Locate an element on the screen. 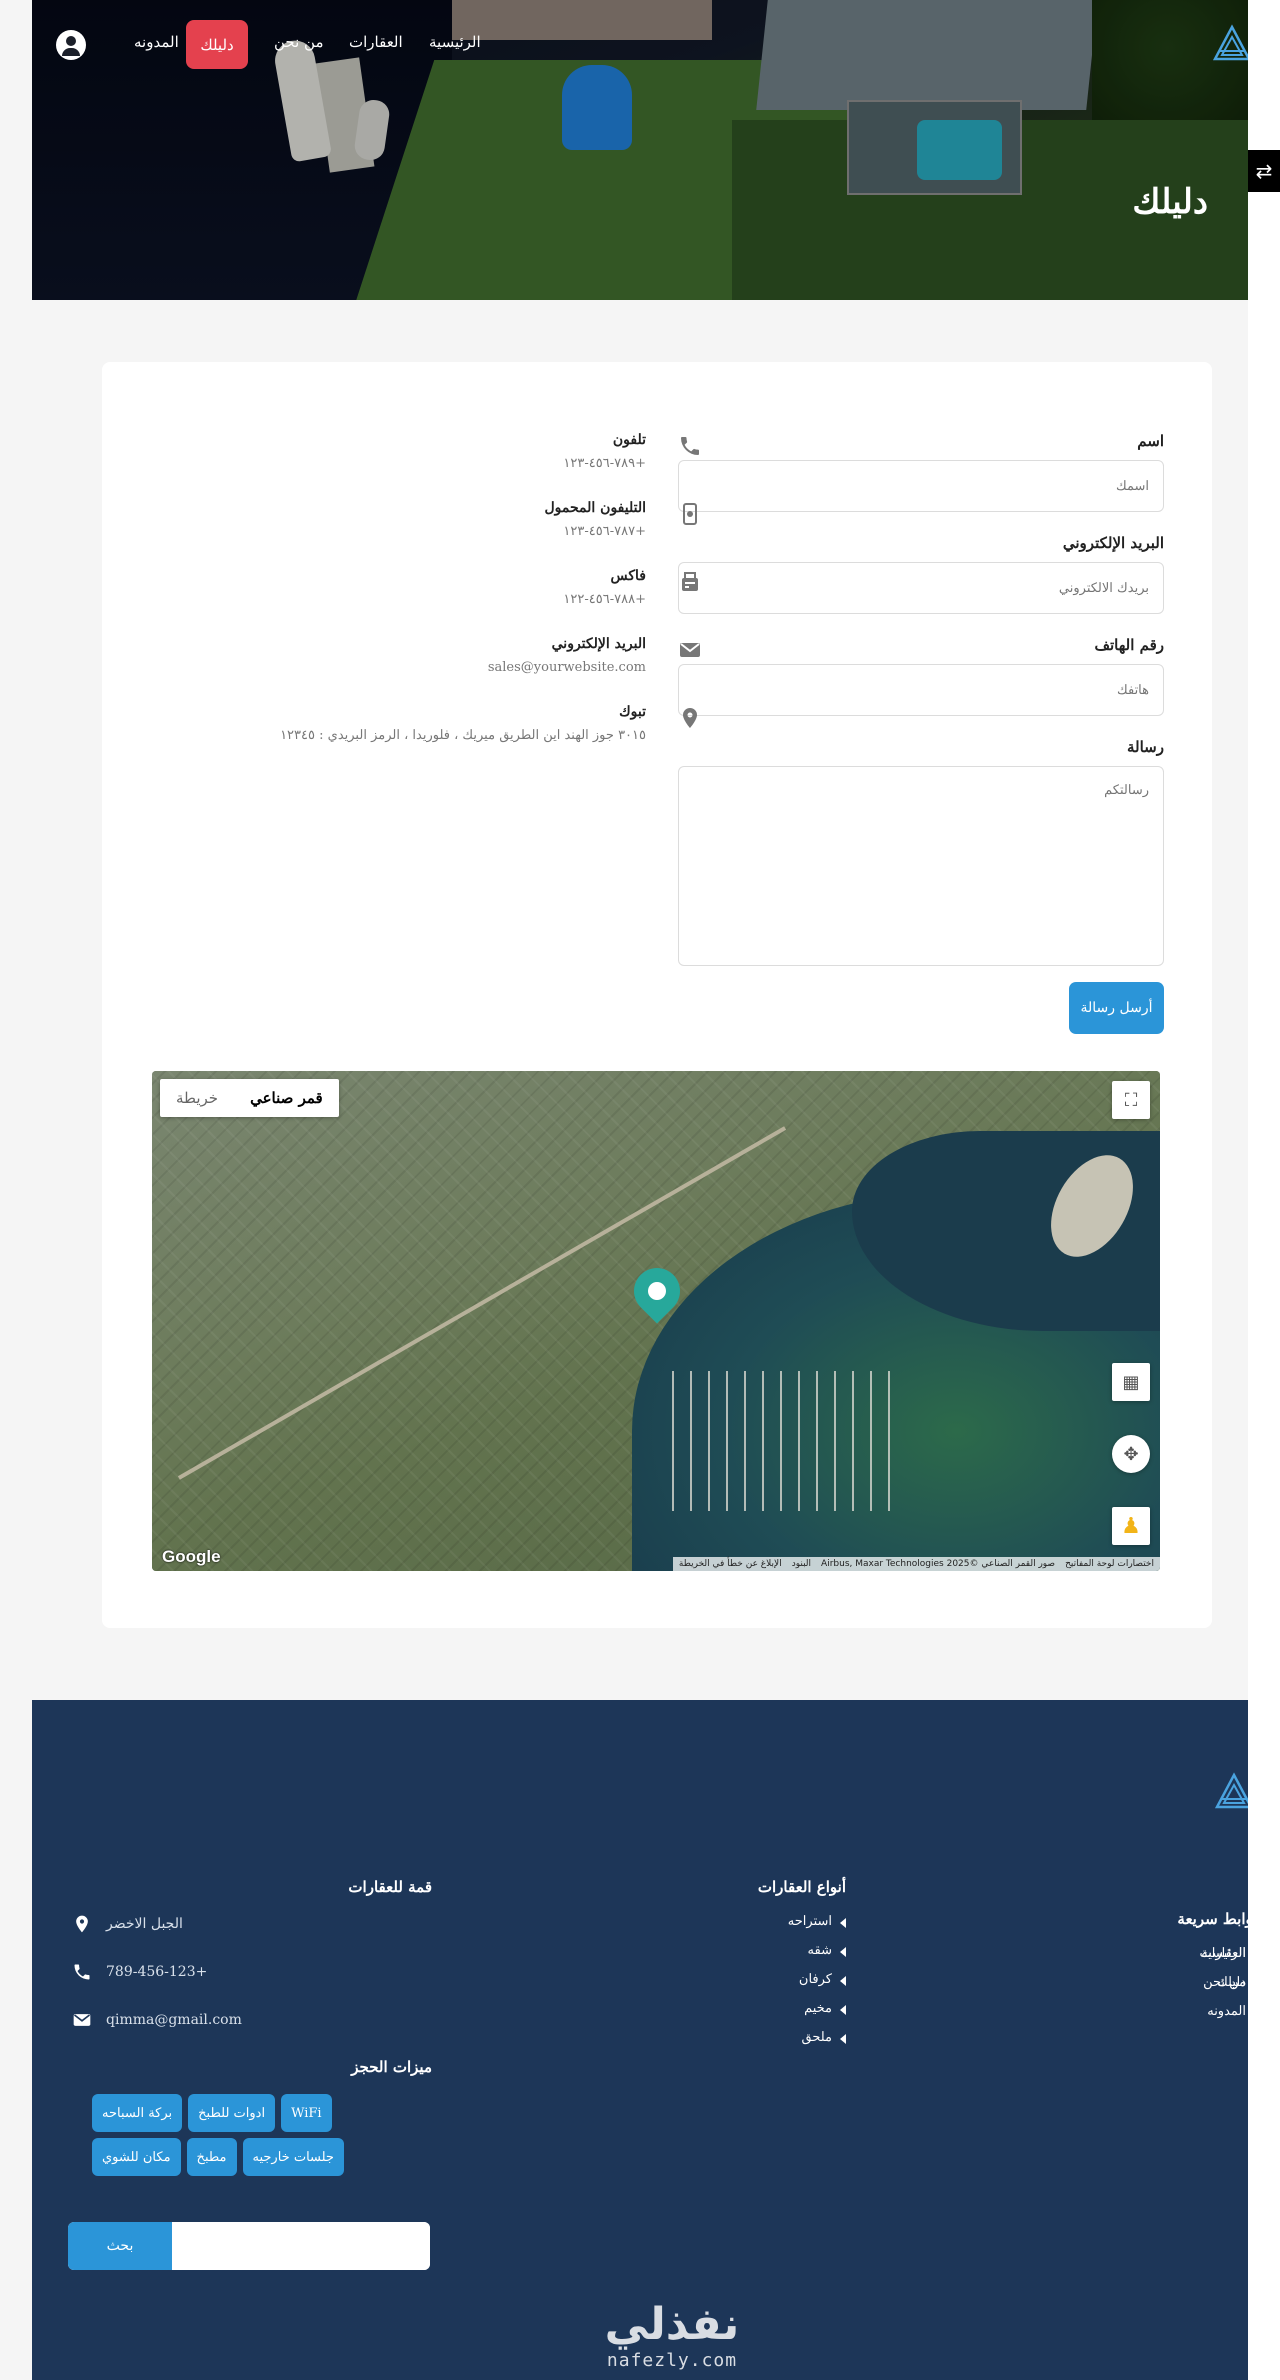  nav-item-home: الرئيسية is located at coordinates (455, 42).